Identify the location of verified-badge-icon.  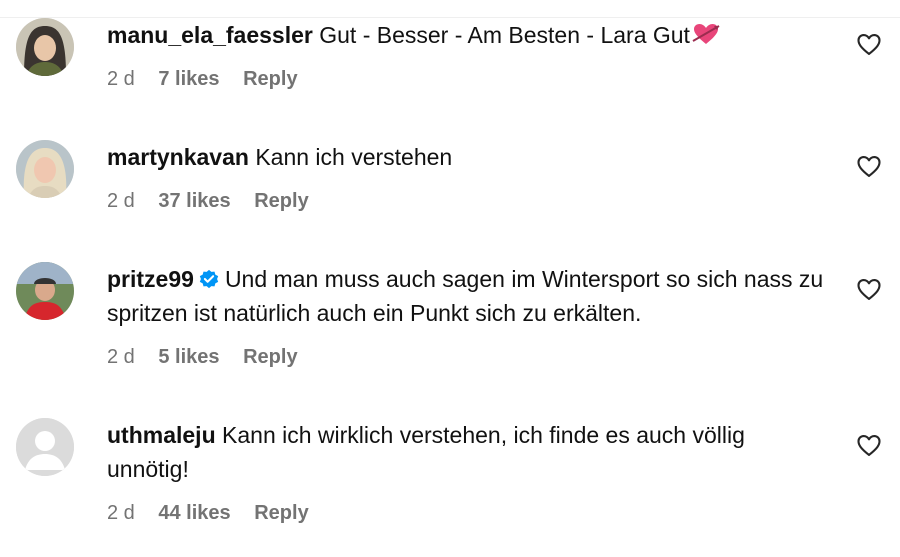
(209, 277).